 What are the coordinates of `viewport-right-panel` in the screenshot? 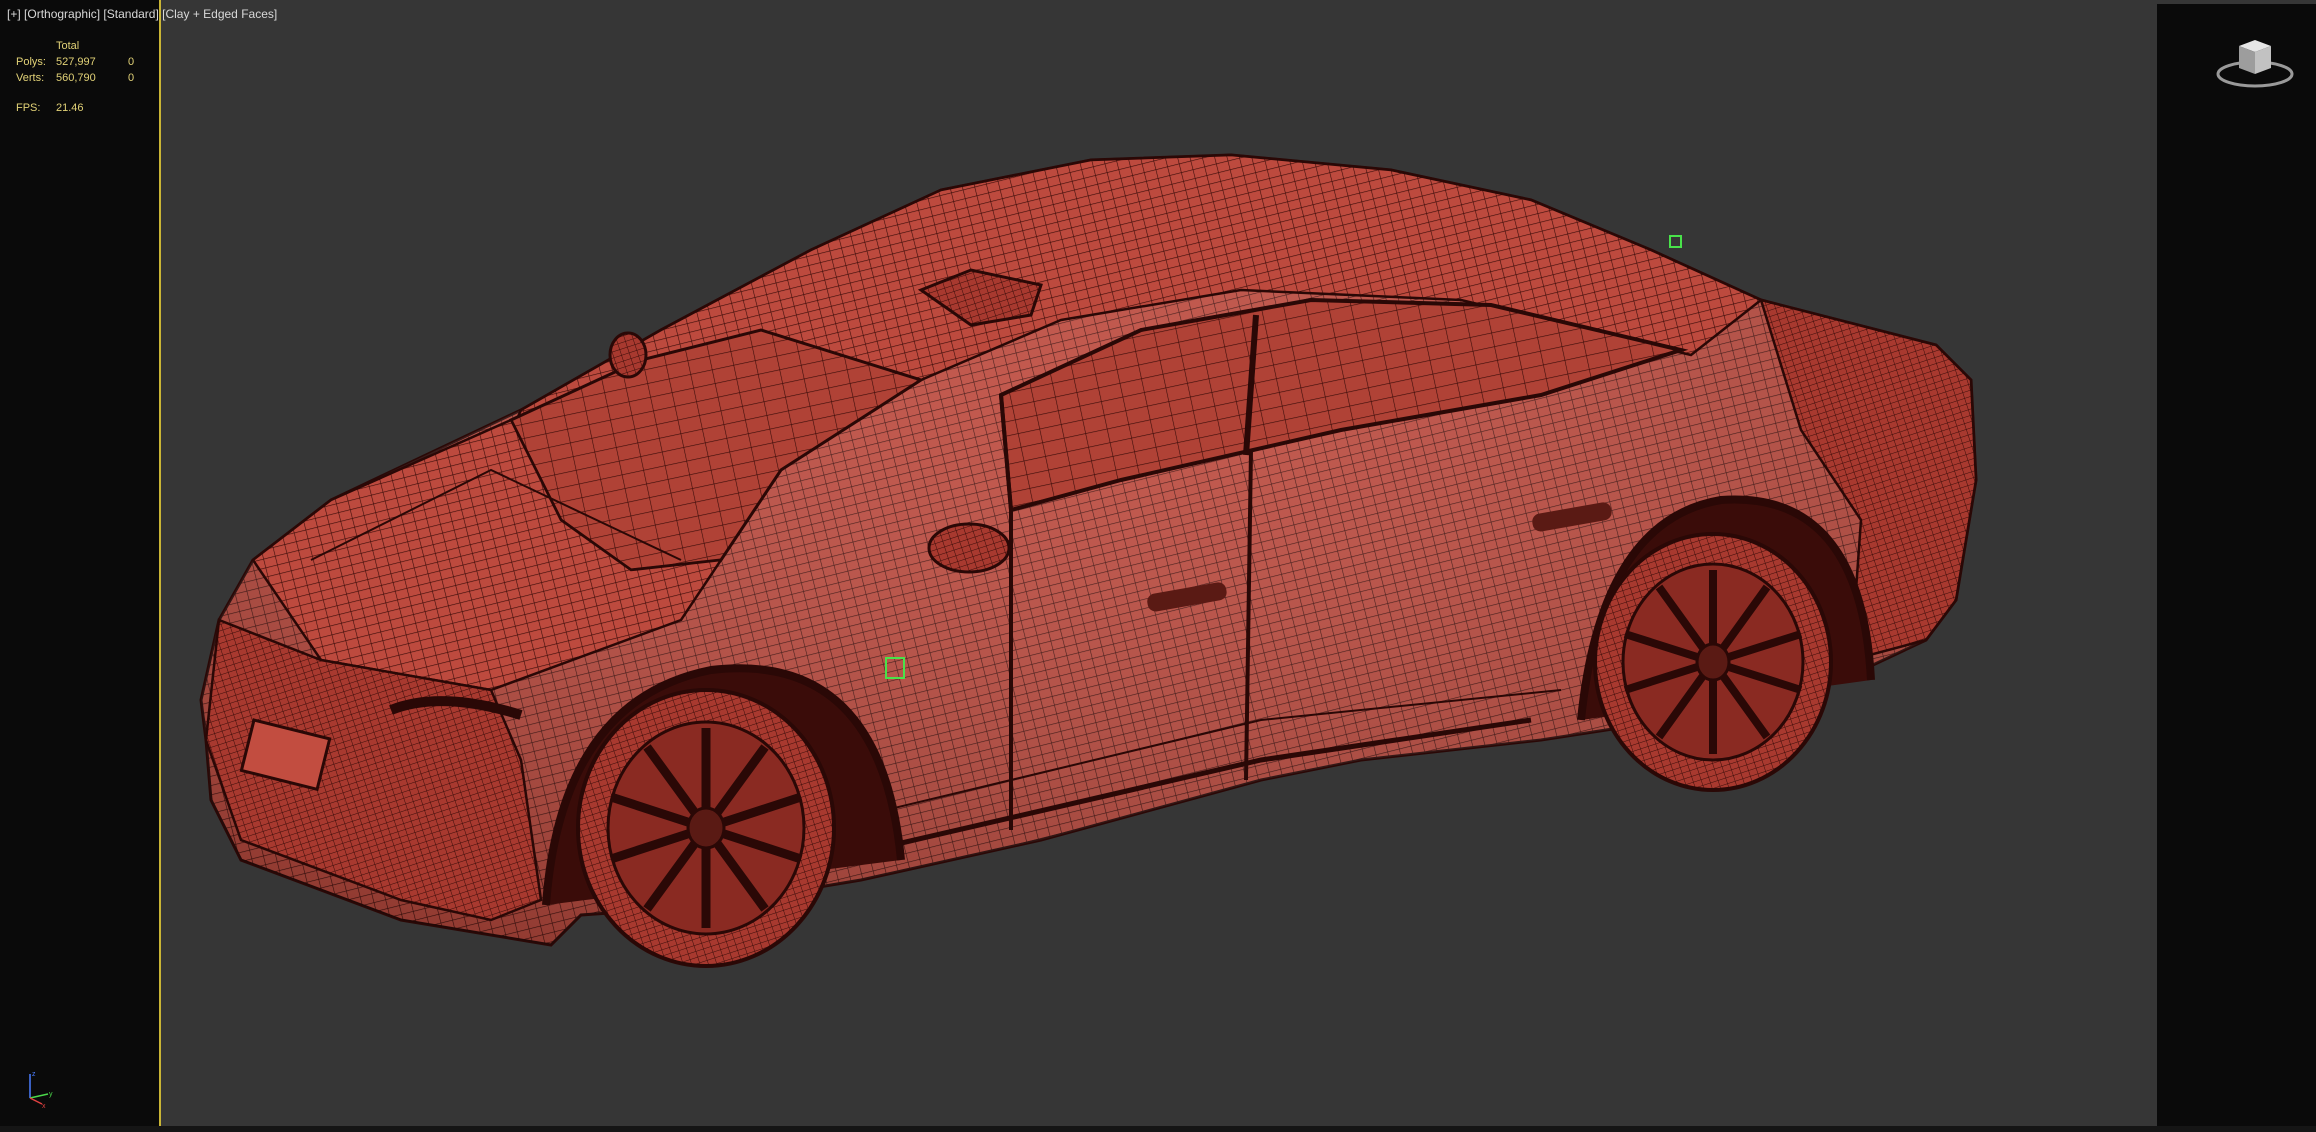 It's located at (2236, 565).